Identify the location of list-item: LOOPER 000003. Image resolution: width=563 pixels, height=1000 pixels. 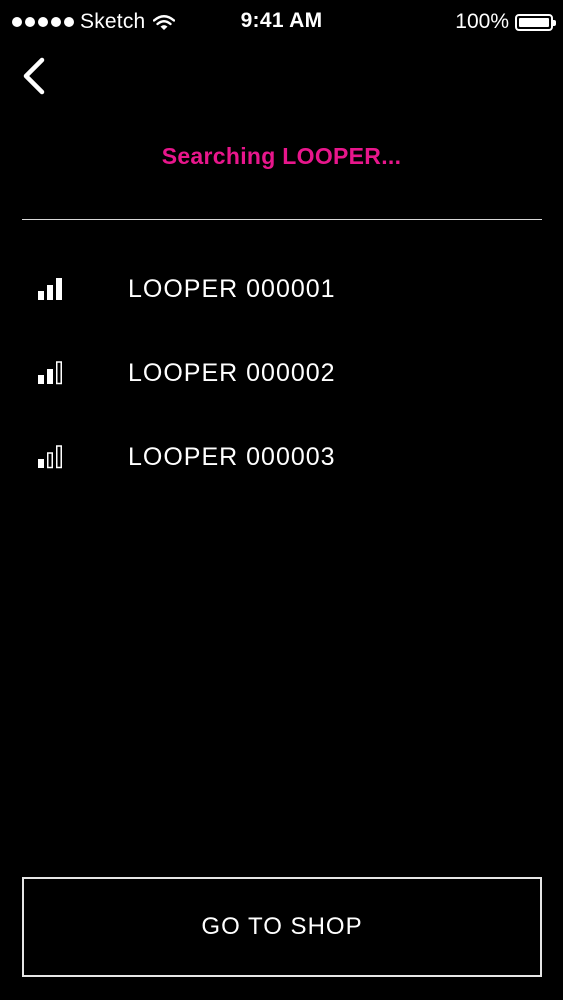
(281, 460).